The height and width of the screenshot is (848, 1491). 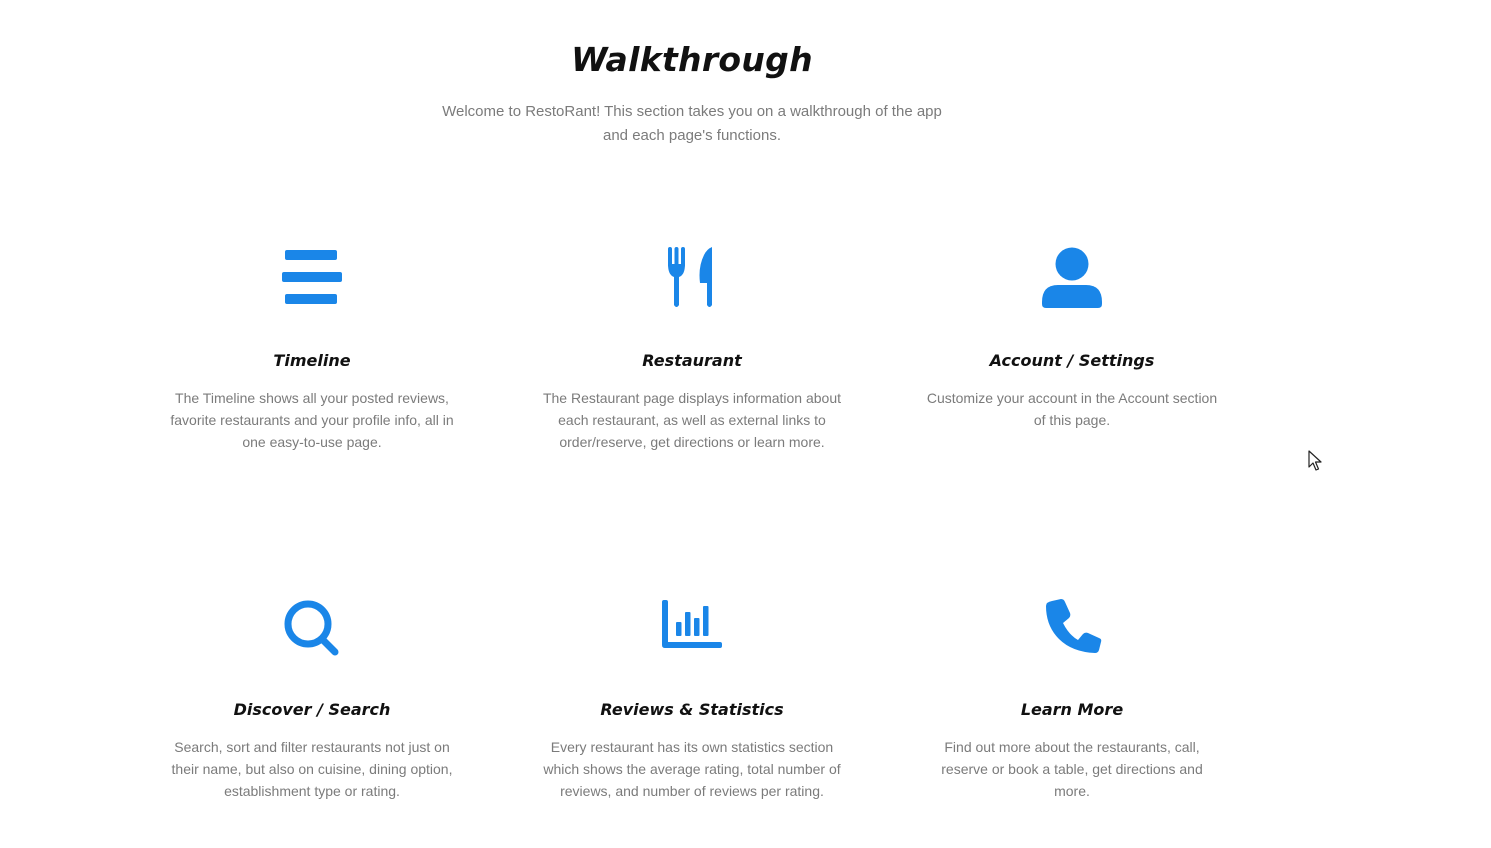 I want to click on phone-icon, so click(x=1072, y=627).